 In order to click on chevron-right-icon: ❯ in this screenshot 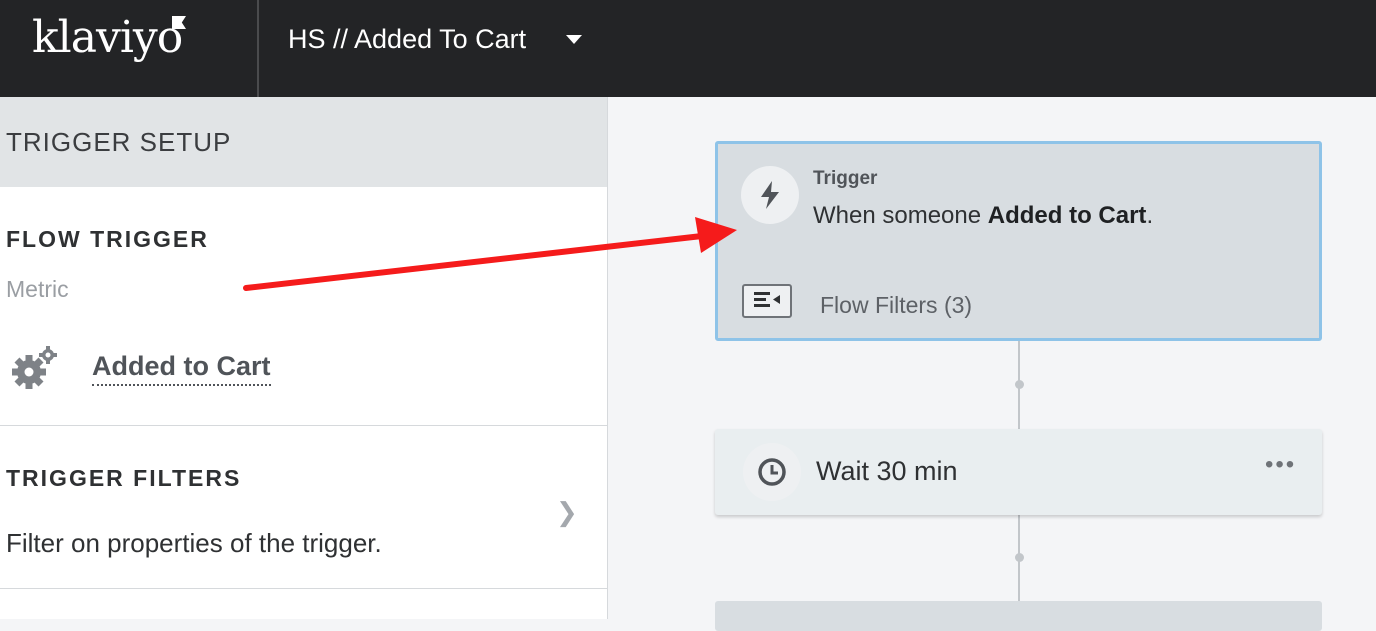, I will do `click(567, 512)`.